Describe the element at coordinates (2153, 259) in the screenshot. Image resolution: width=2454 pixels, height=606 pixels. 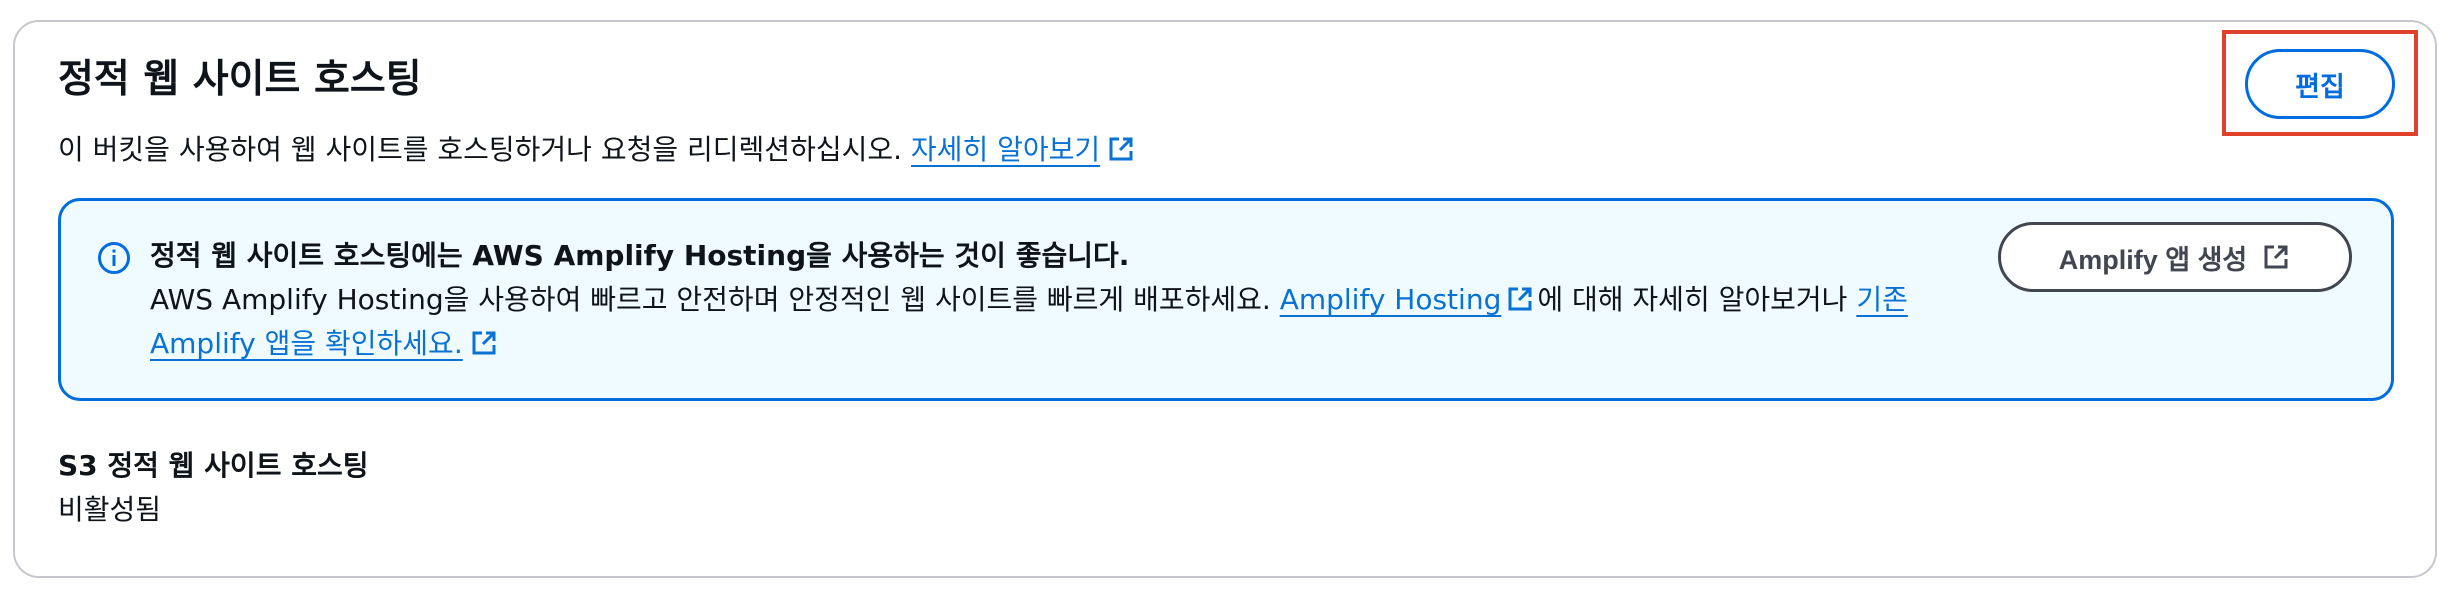
I see `create-amplify-app-label: Amplify 앱 생성` at that location.